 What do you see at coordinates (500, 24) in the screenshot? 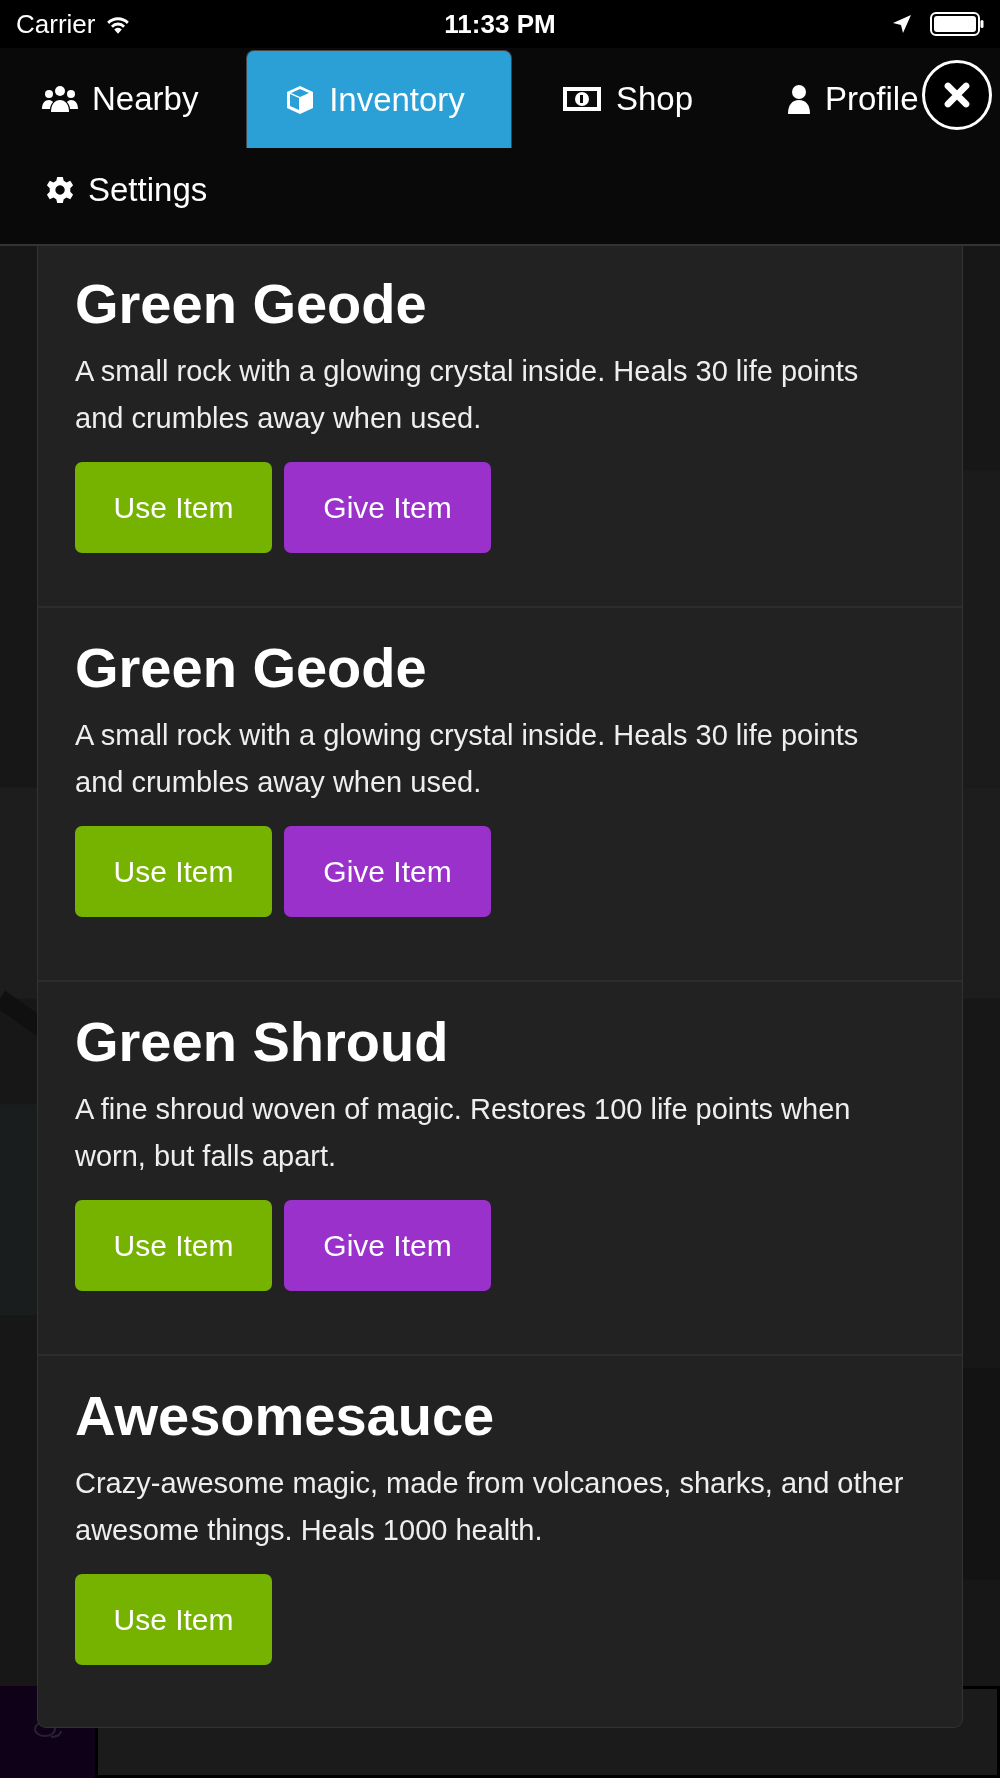
I see `clock-time: 11:33 PM` at bounding box center [500, 24].